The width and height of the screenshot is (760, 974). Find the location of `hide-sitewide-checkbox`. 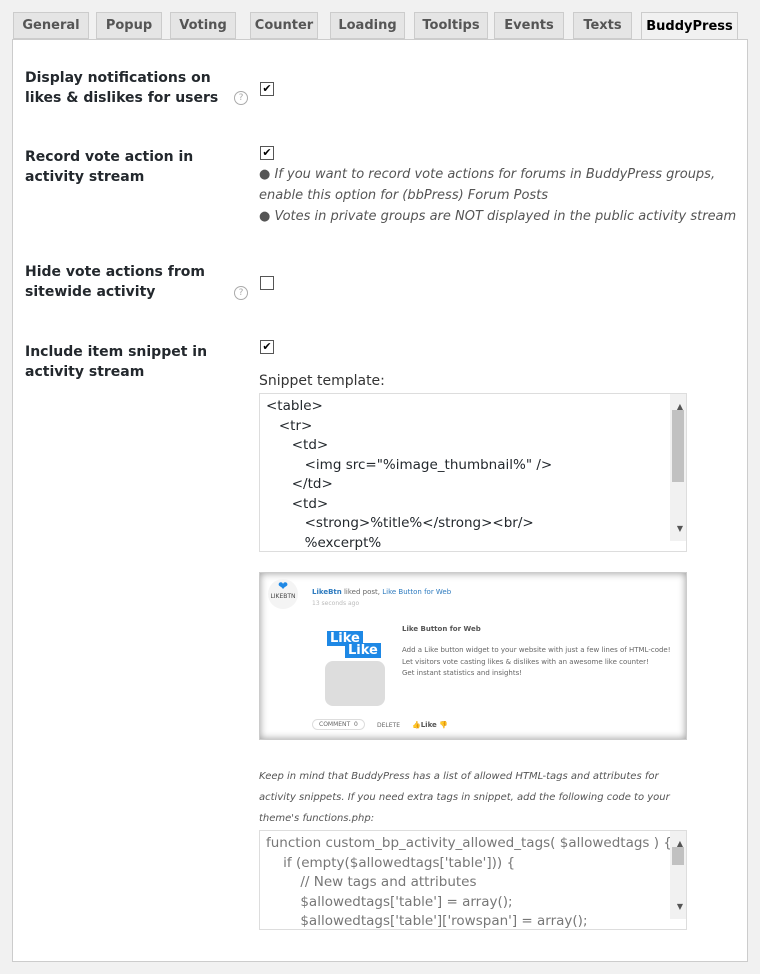

hide-sitewide-checkbox is located at coordinates (267, 283).